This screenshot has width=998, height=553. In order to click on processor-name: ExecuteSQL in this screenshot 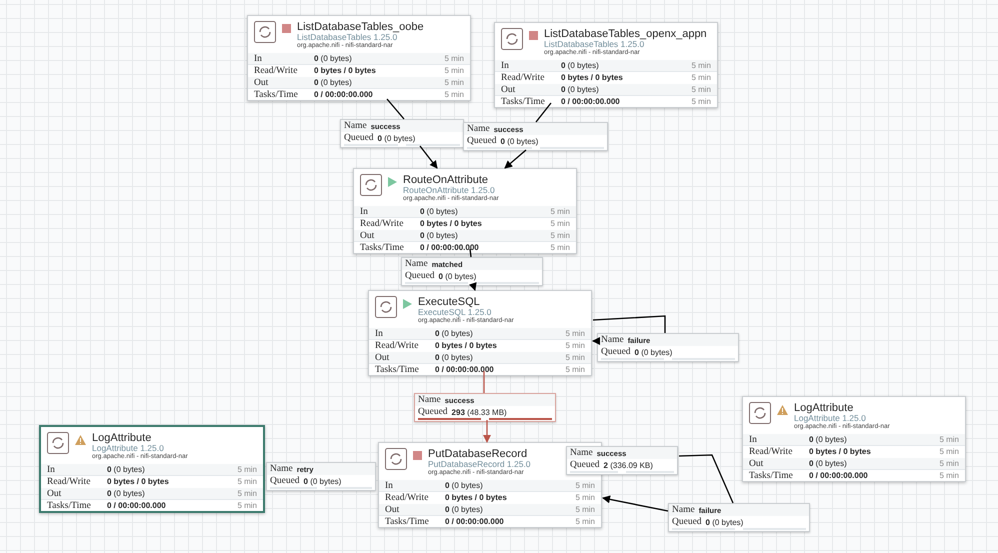, I will do `click(449, 302)`.